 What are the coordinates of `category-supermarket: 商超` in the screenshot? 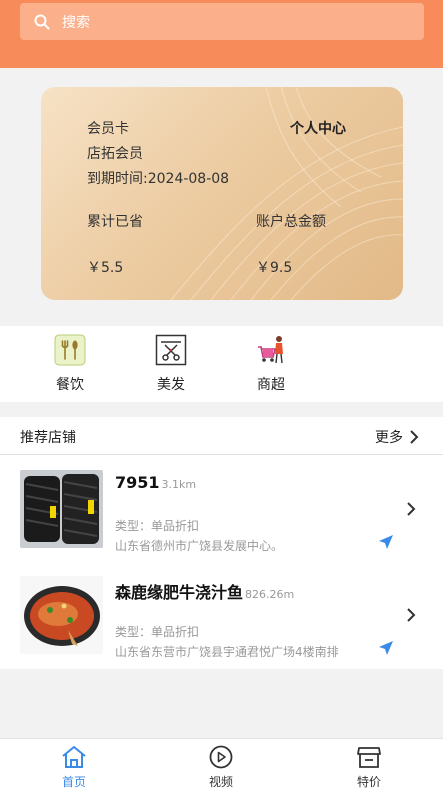 It's located at (271, 364).